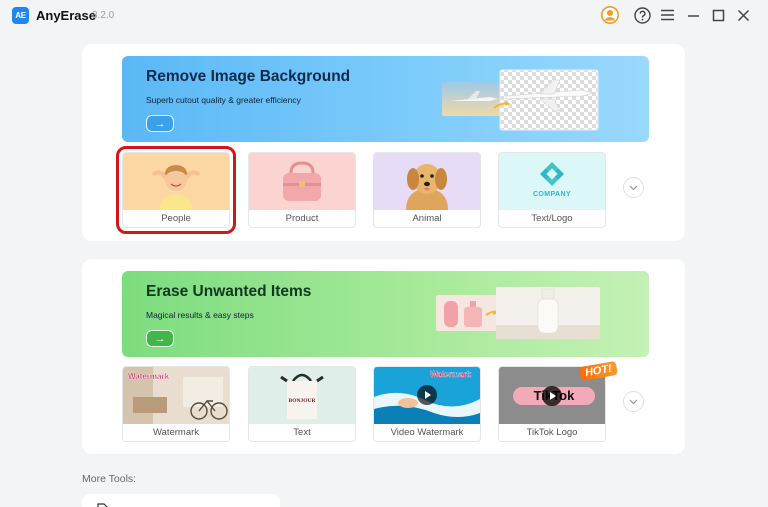 The height and width of the screenshot is (507, 768). I want to click on category-animal: Animal, so click(427, 190).